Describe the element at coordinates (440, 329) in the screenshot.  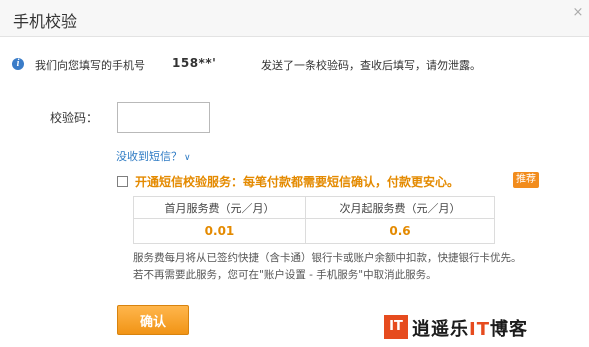
I see `watermark-text-main: 逍遥乐` at that location.